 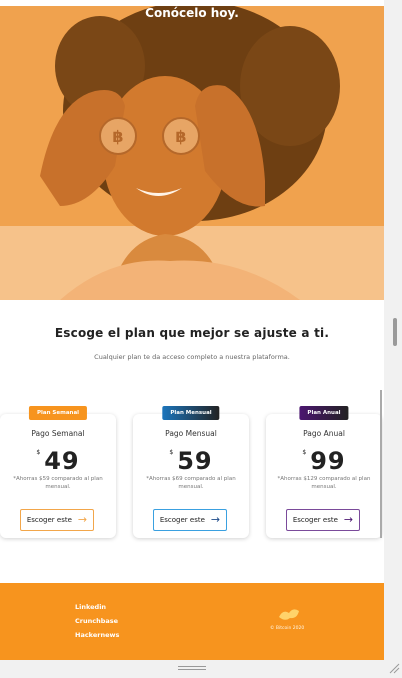 What do you see at coordinates (328, 461) in the screenshot?
I see `price-value: 99` at bounding box center [328, 461].